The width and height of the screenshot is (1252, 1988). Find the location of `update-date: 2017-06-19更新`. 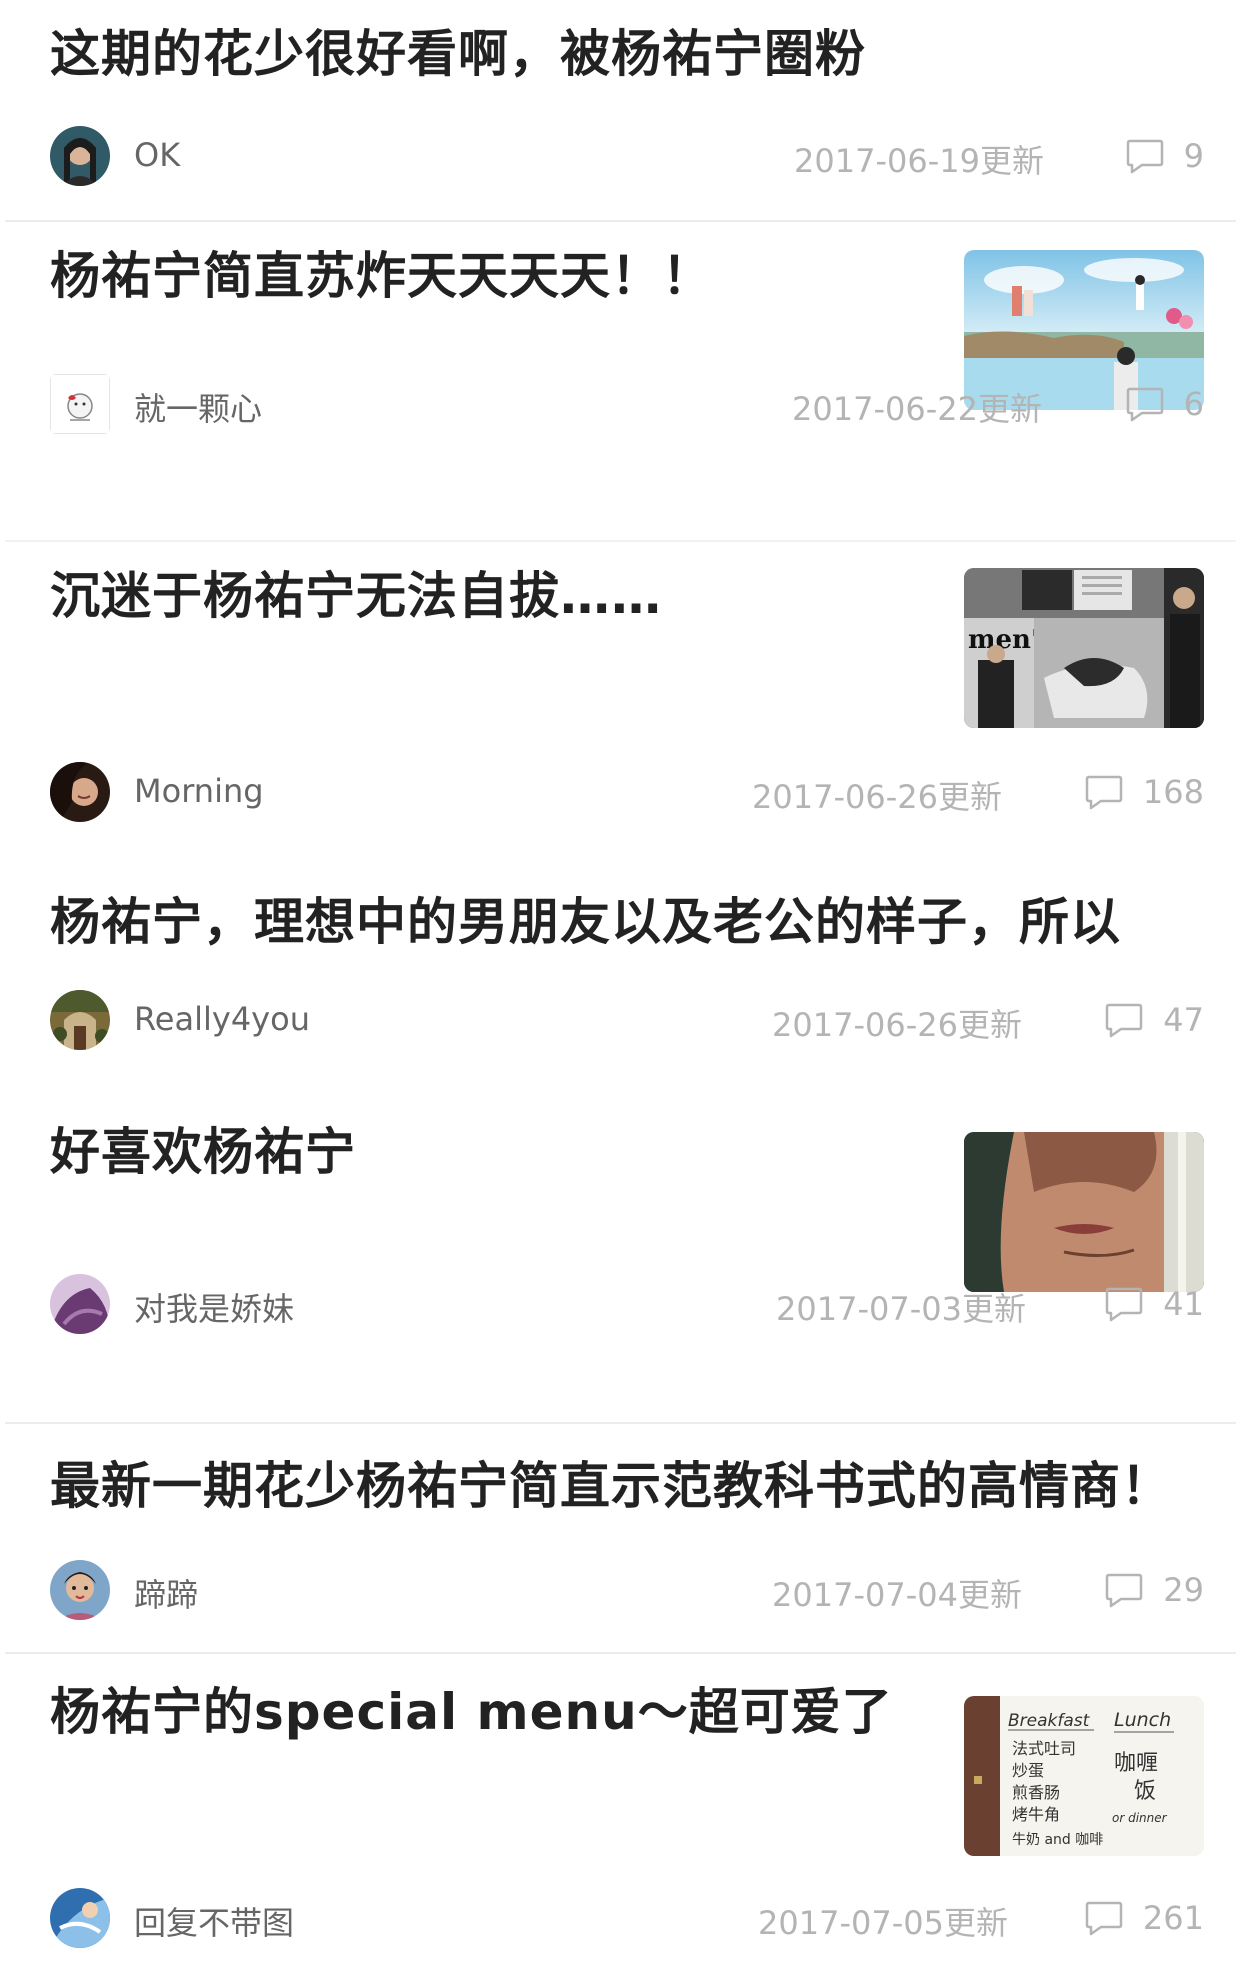

update-date: 2017-06-19更新 is located at coordinates (919, 161).